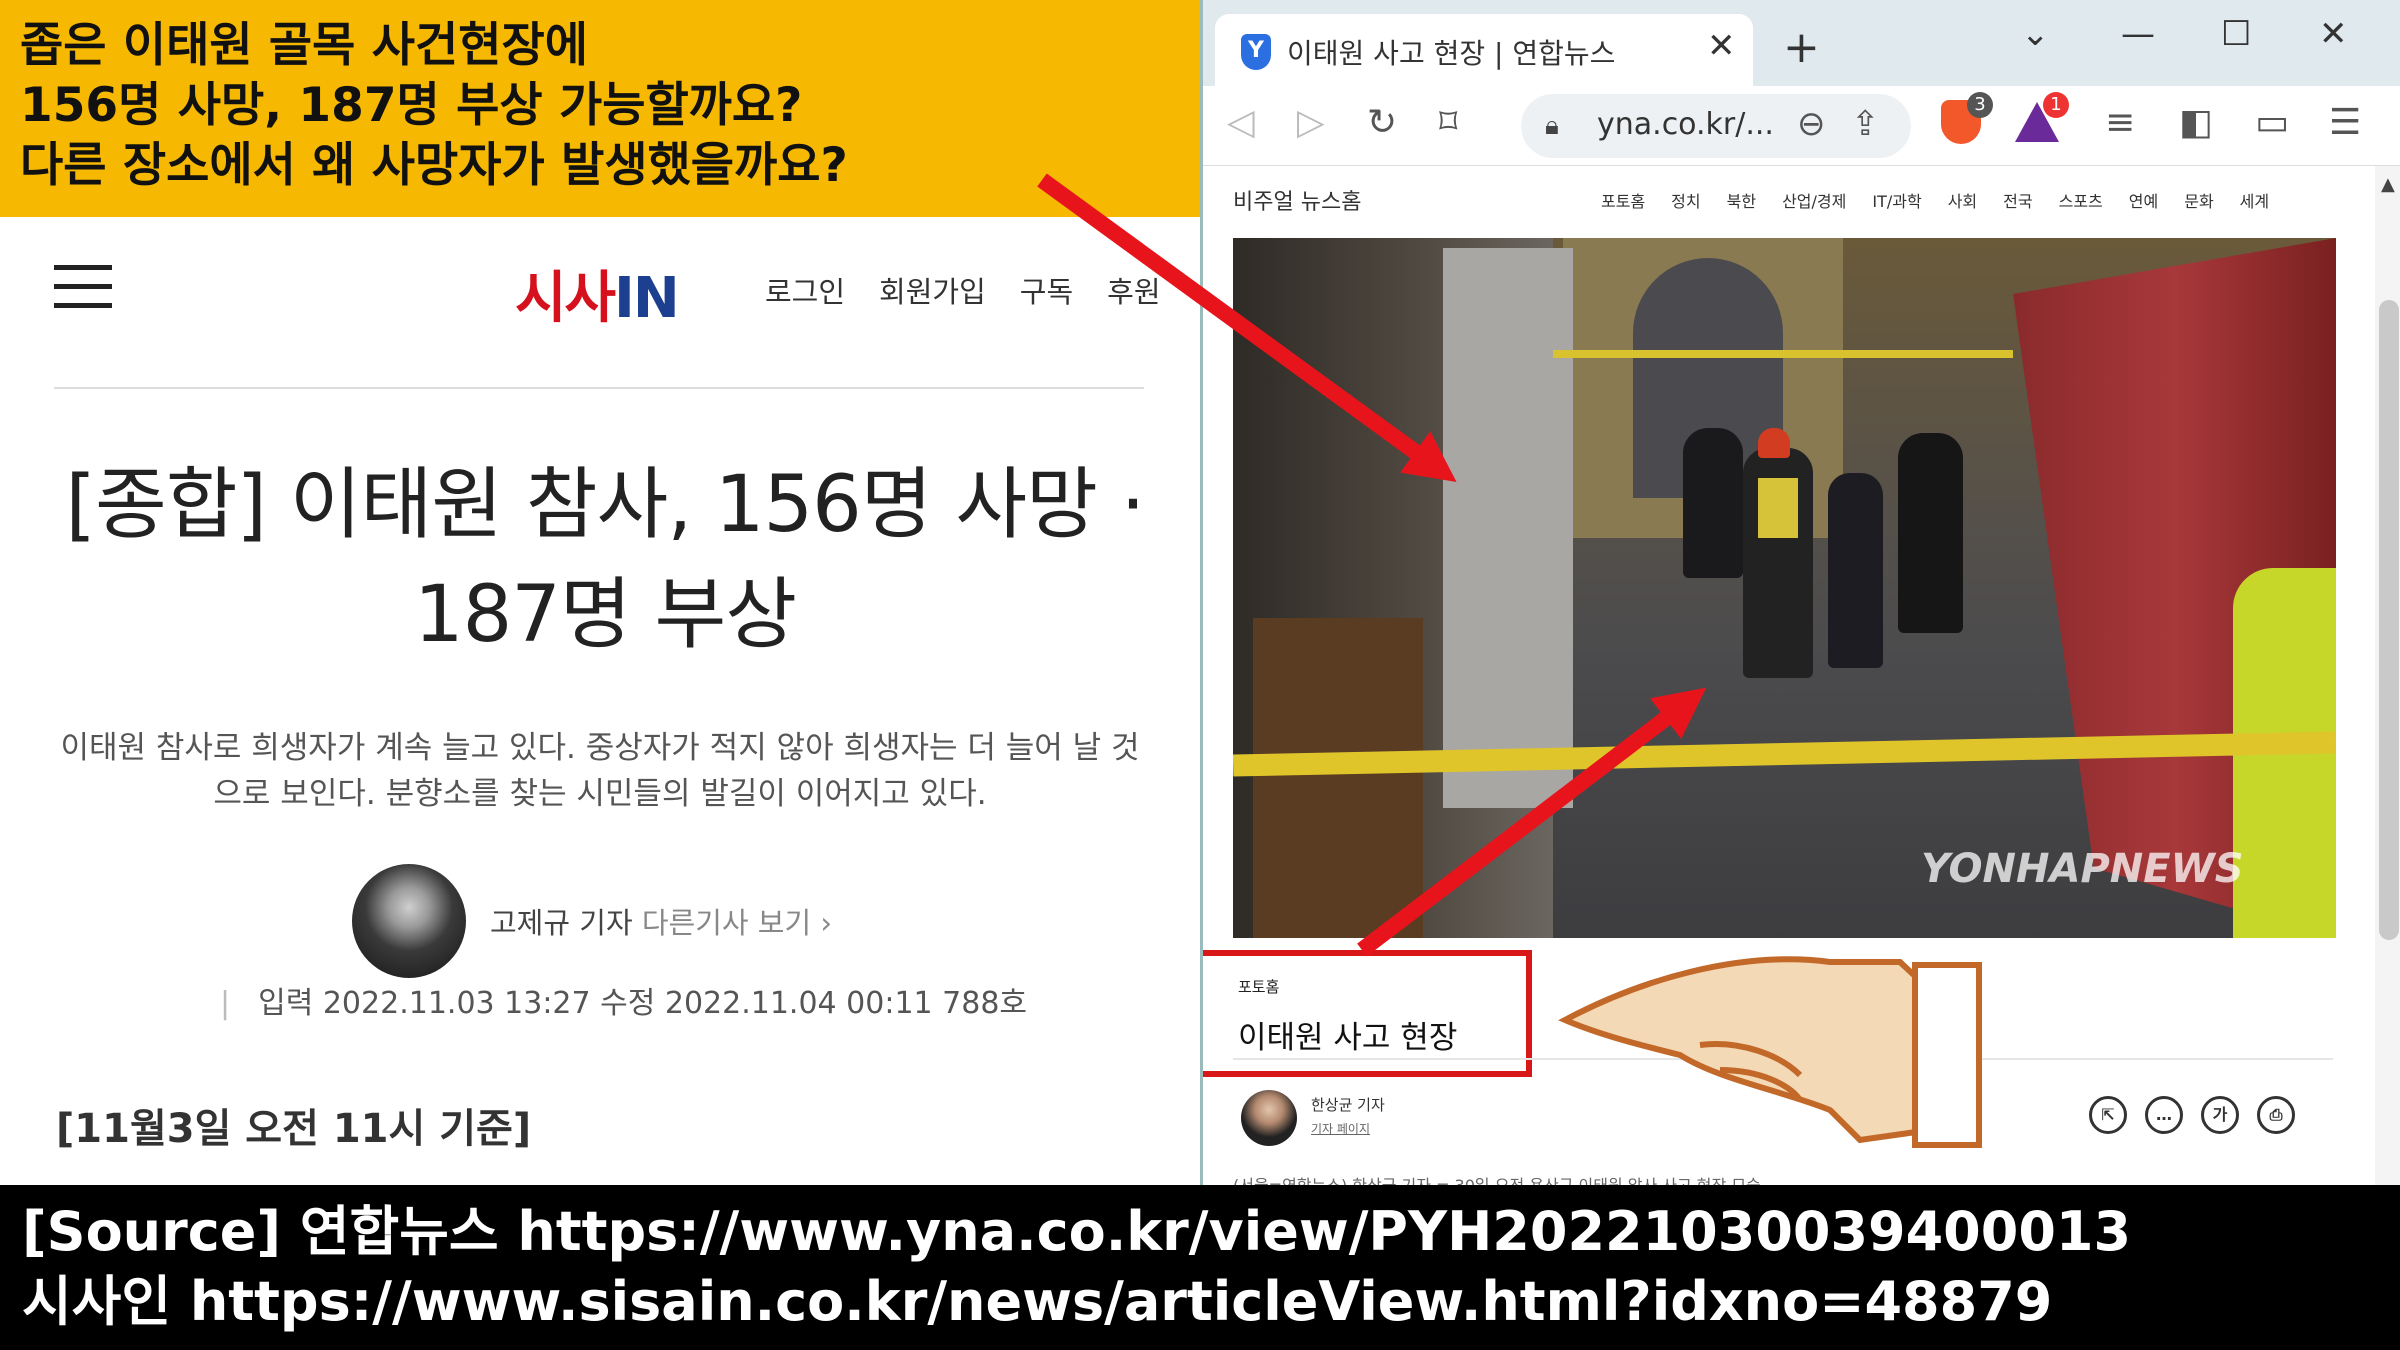 The width and height of the screenshot is (2400, 1350). Describe the element at coordinates (2138, 34) in the screenshot. I see `minimize-icon: —` at that location.